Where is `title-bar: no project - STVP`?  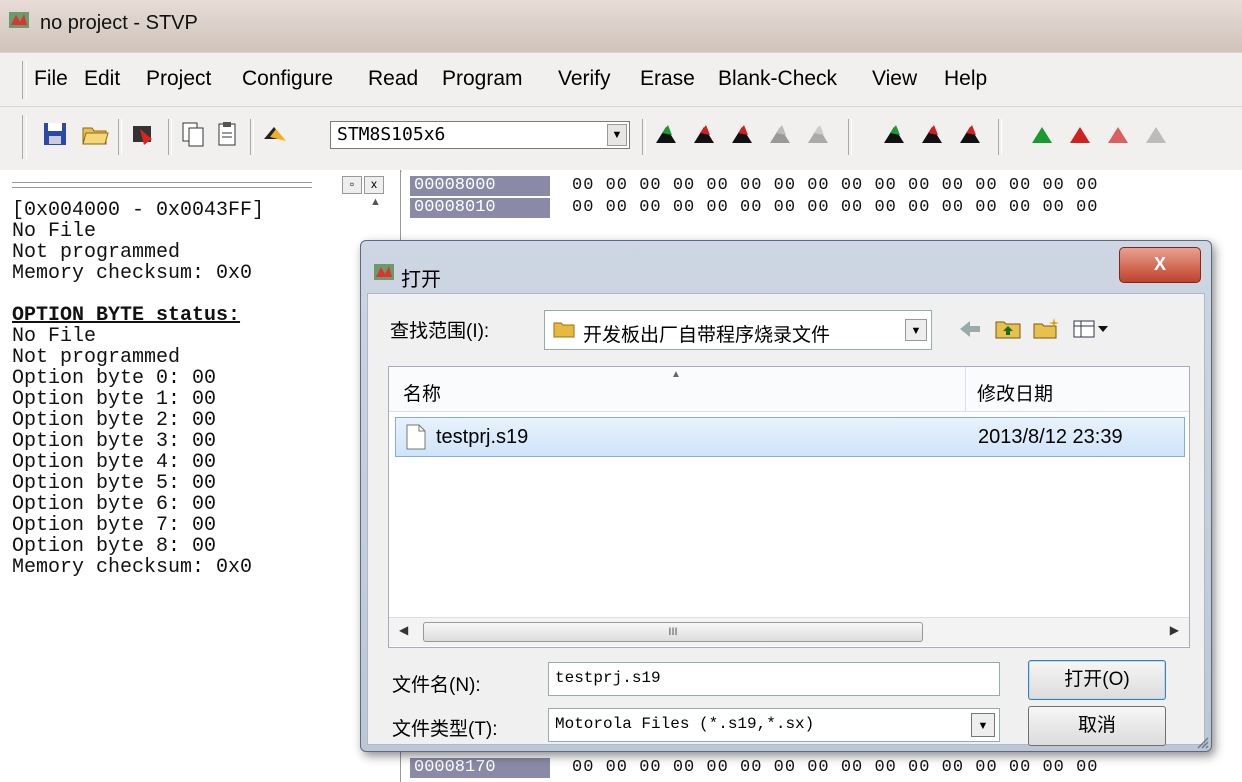
title-bar: no project - STVP is located at coordinates (621, 26).